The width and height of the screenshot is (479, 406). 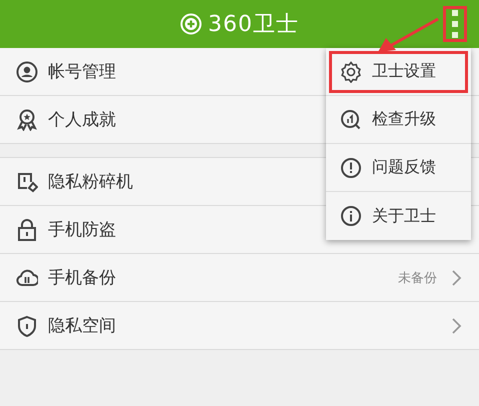 What do you see at coordinates (398, 120) in the screenshot?
I see `menu-item: 检查升级` at bounding box center [398, 120].